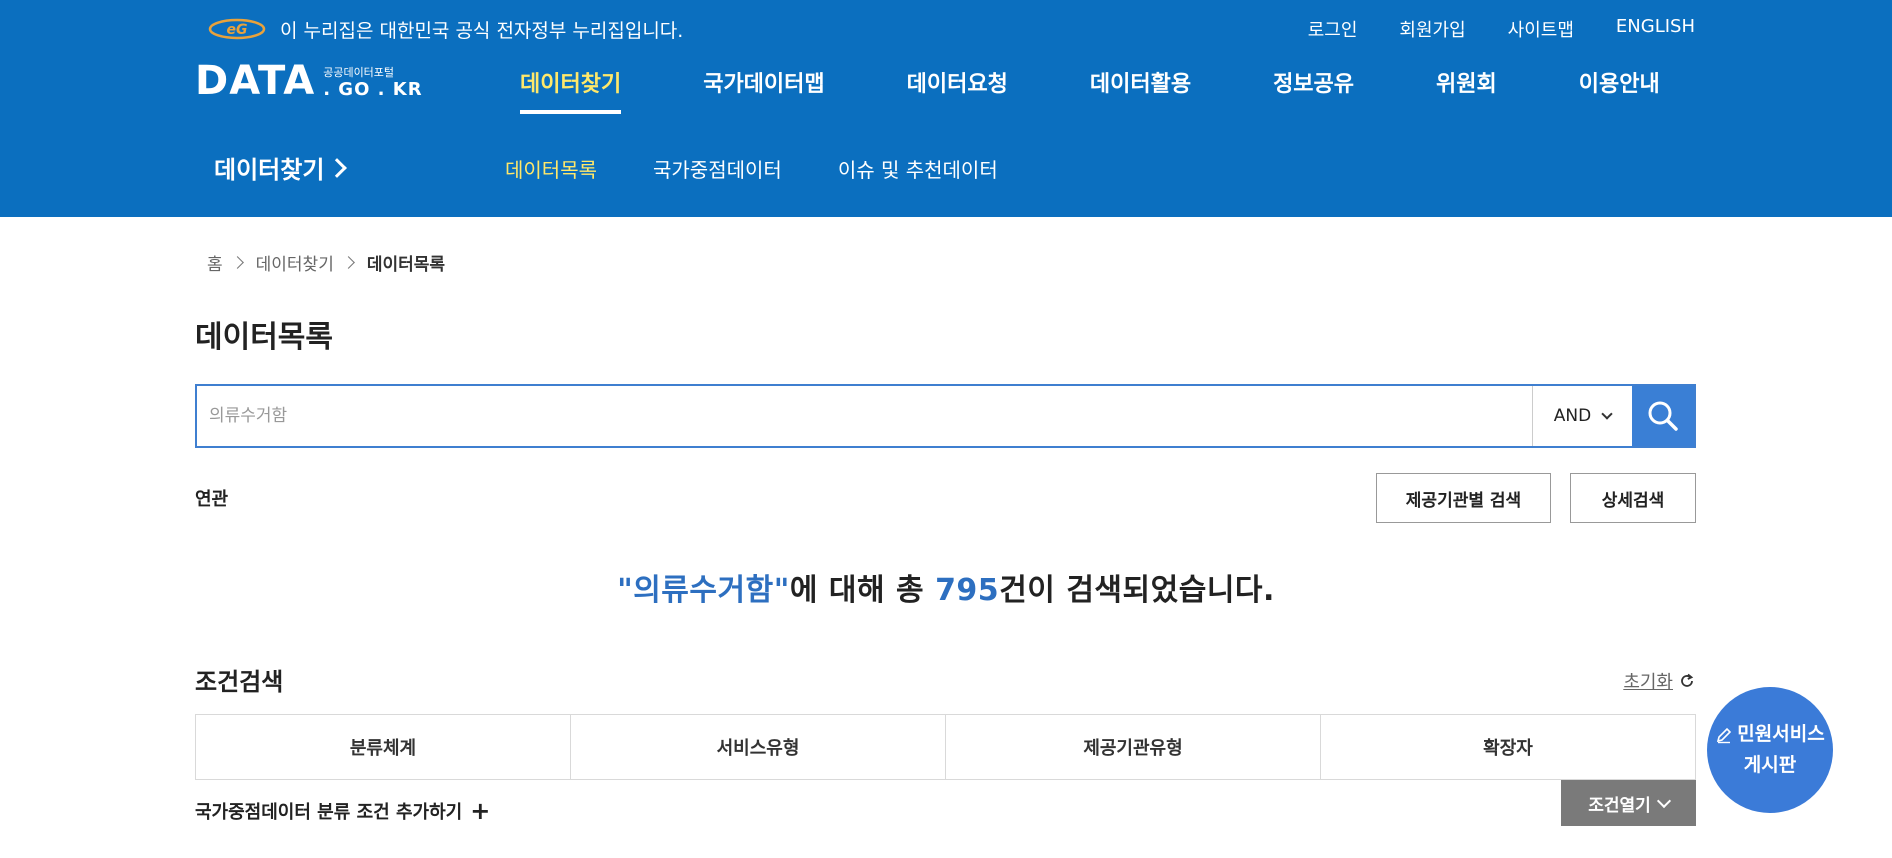  I want to click on result-message: "의류수거함"에 대해 총 795건이 검색되었습니다., so click(946, 587).